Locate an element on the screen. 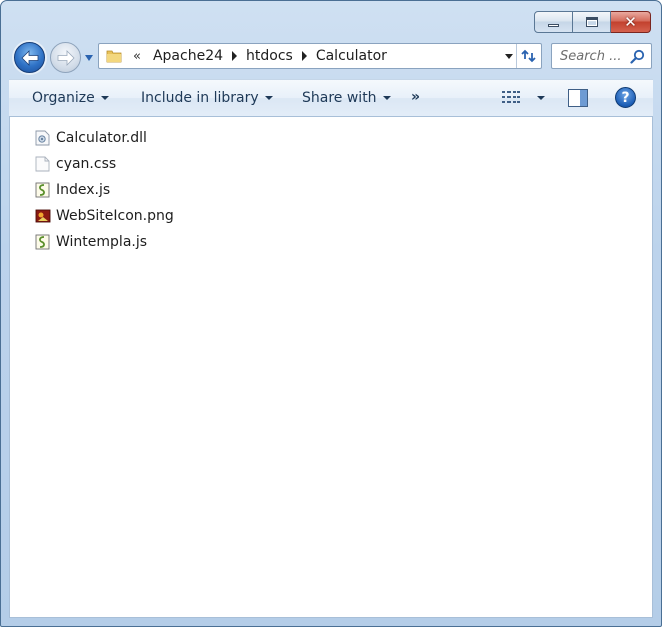  maximize-icon is located at coordinates (591, 22).